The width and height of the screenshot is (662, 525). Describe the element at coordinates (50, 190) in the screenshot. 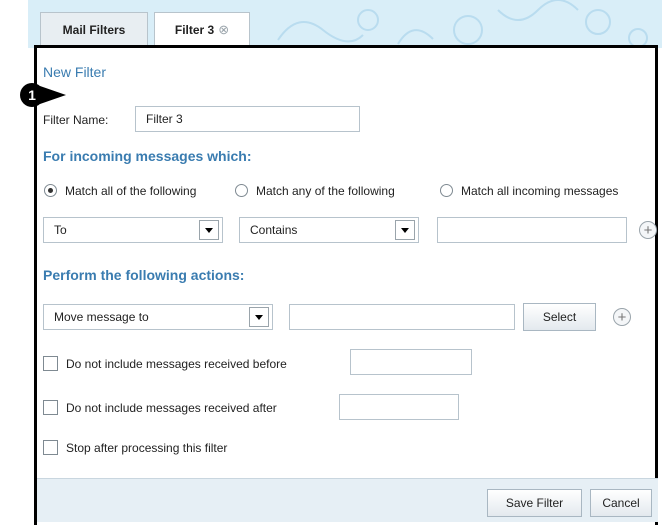

I see `match-all-radio` at that location.